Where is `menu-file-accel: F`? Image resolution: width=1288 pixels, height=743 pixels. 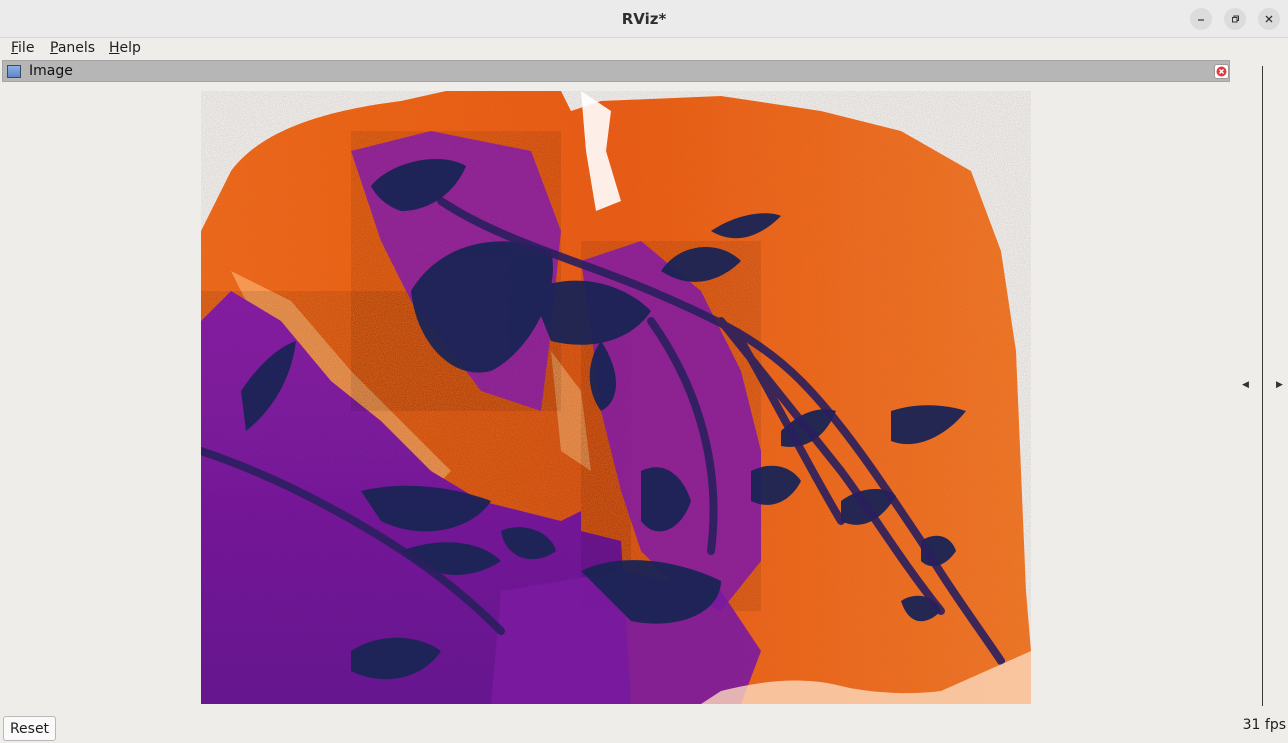 menu-file-accel: F is located at coordinates (15, 48).